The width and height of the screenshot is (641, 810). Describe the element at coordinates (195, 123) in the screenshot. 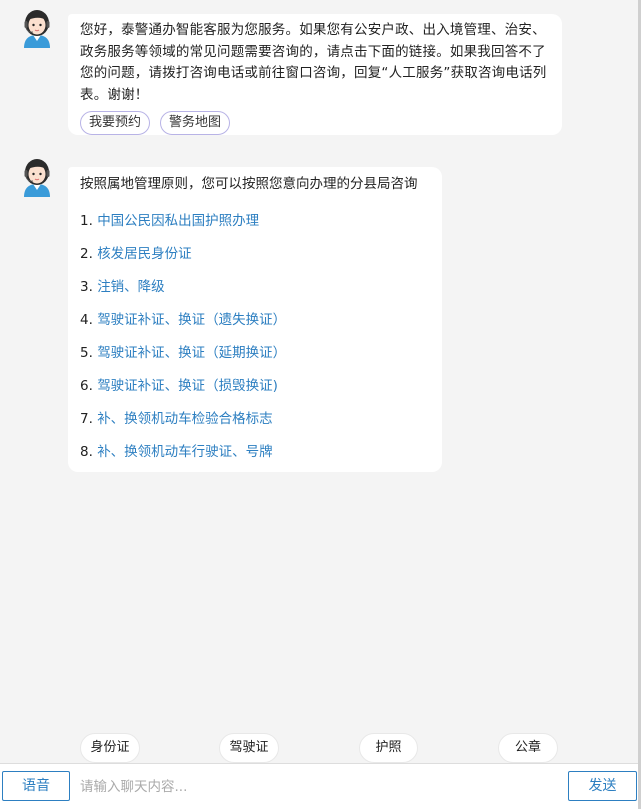

I see `chip-police-map: 警务地图` at that location.